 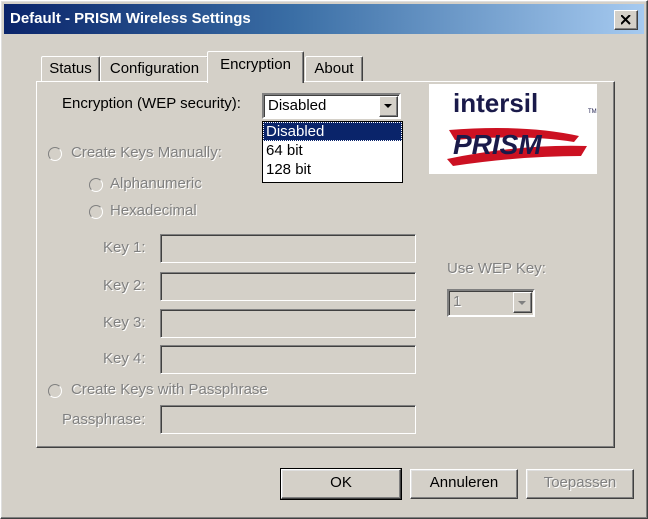 I want to click on alphanumeric-label: Alphanumeric, so click(x=156, y=183).